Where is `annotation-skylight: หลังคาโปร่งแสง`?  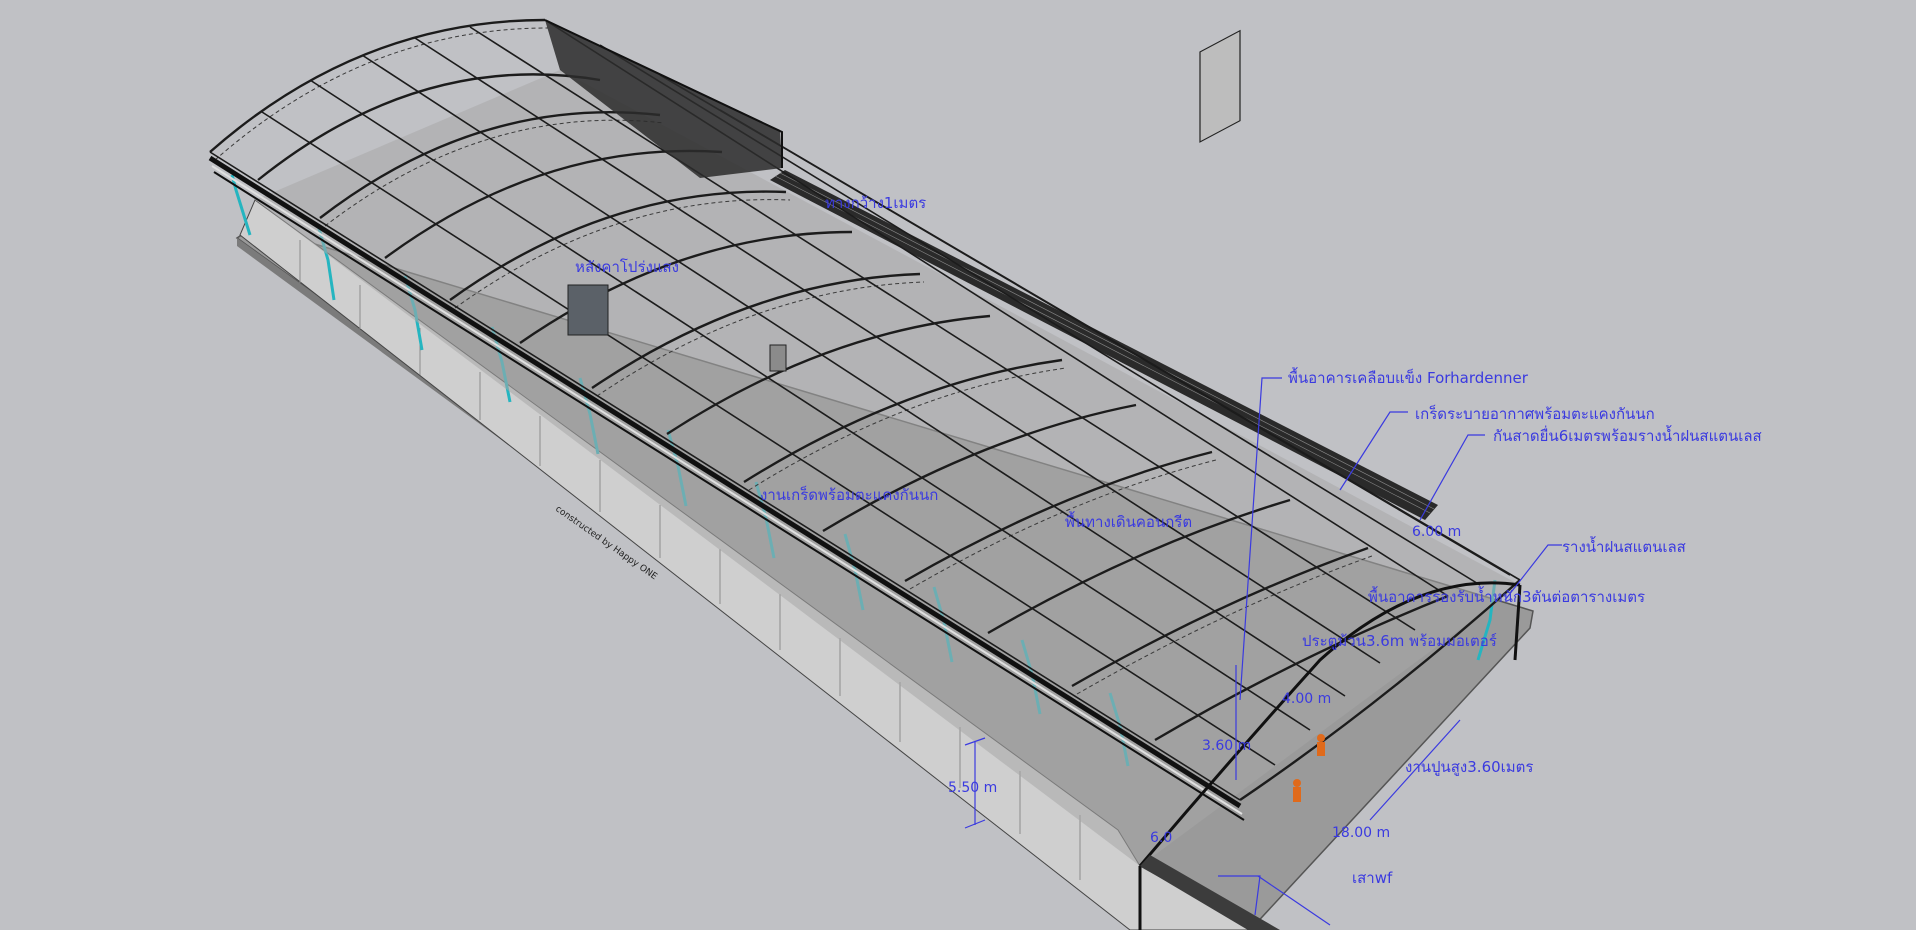
annotation-skylight: หลังคาโปร่งแสง is located at coordinates (627, 267).